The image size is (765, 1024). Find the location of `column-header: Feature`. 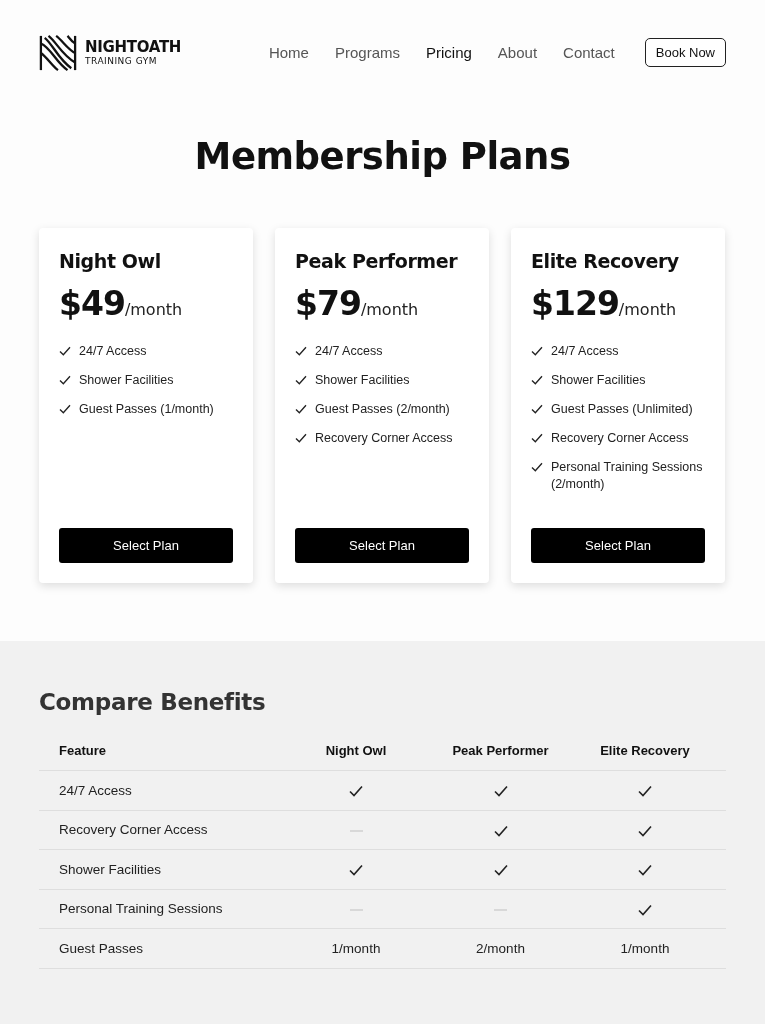

column-header: Feature is located at coordinates (157, 751).